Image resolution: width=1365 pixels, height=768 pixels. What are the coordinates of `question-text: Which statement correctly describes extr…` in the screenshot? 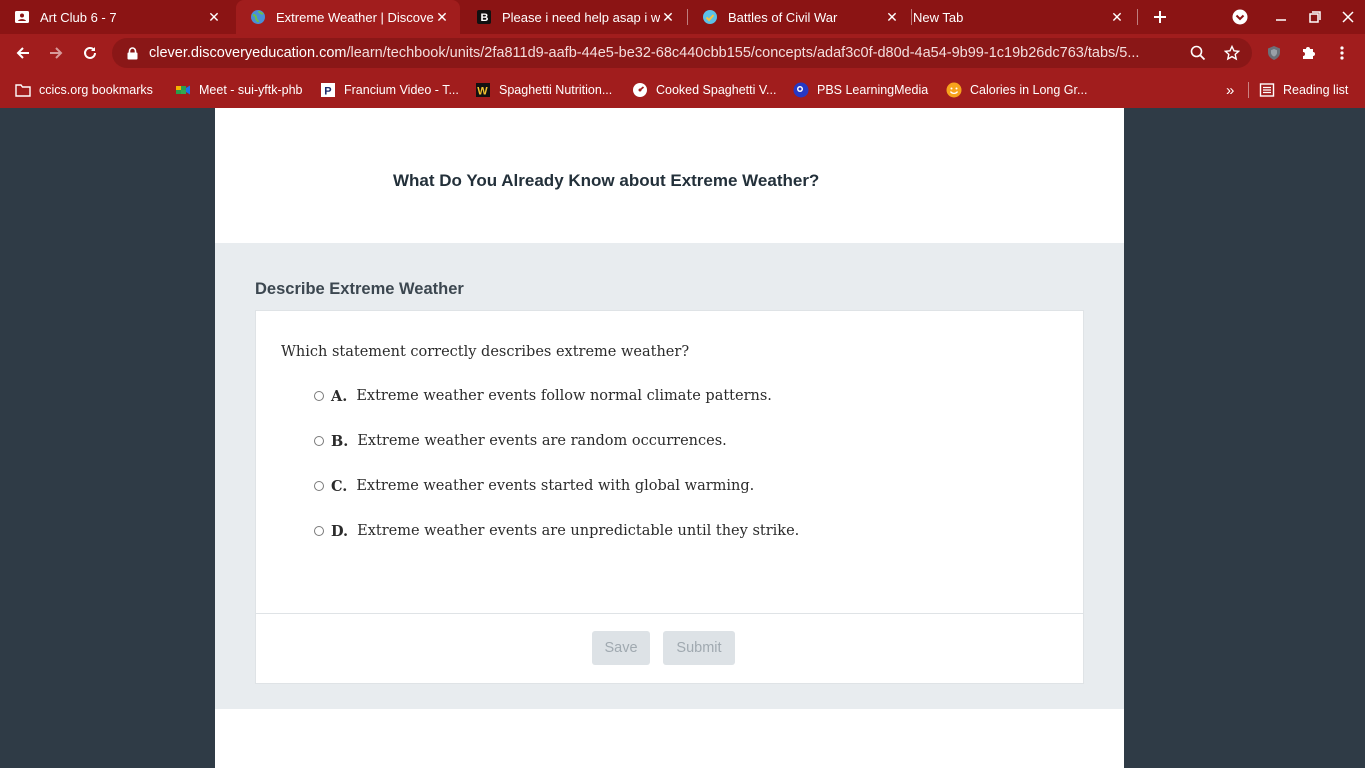 It's located at (485, 352).